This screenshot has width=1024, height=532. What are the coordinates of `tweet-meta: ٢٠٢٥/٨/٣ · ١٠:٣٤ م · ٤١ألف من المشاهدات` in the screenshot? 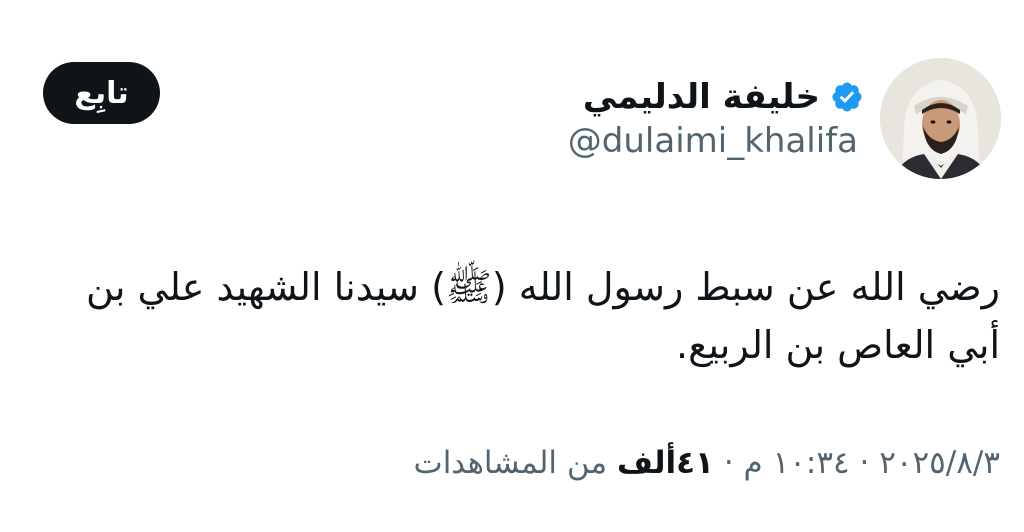 It's located at (707, 463).